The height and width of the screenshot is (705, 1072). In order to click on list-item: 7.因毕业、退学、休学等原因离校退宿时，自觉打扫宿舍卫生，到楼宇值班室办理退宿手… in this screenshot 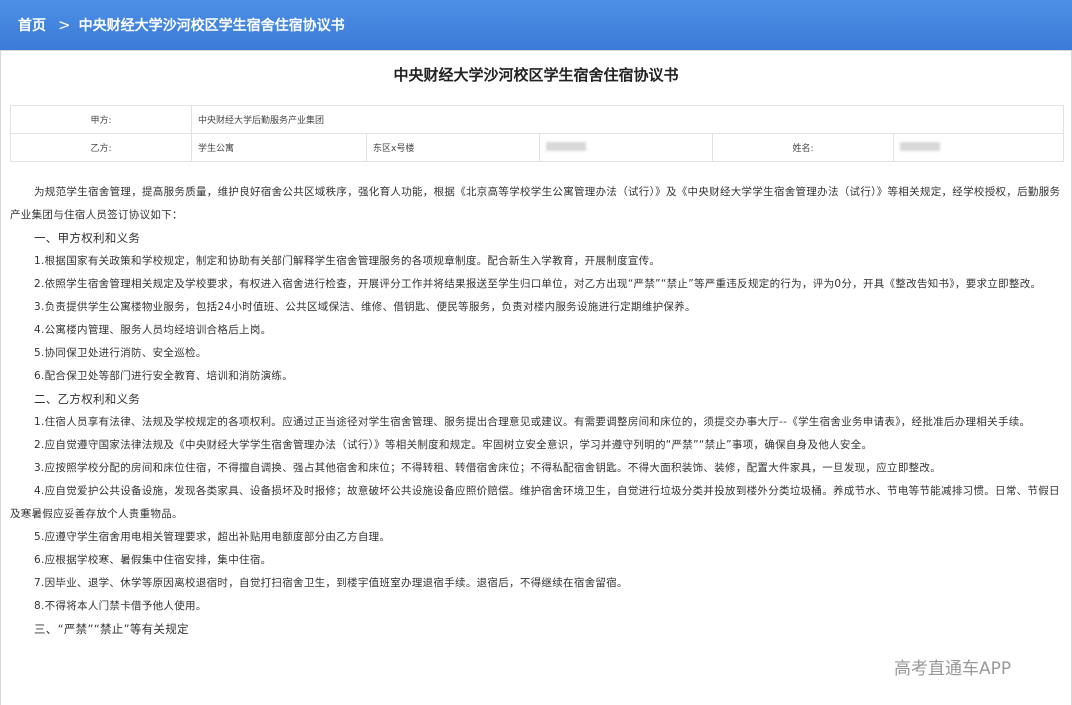, I will do `click(331, 583)`.